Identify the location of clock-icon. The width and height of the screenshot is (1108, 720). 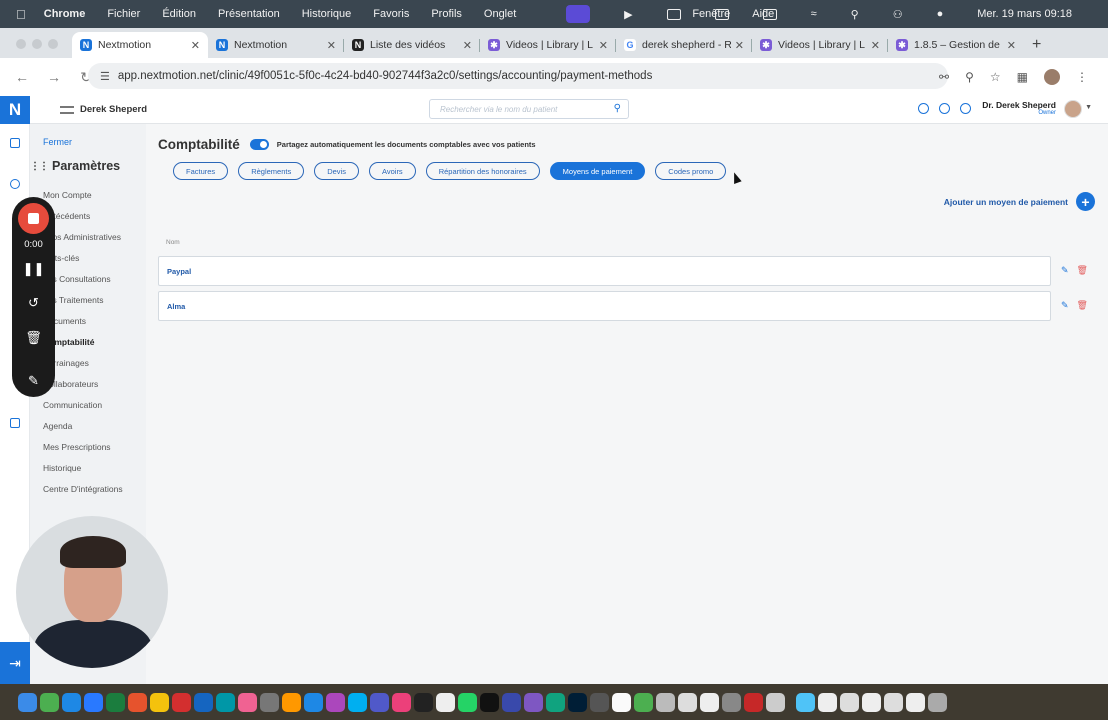
(291, 702).